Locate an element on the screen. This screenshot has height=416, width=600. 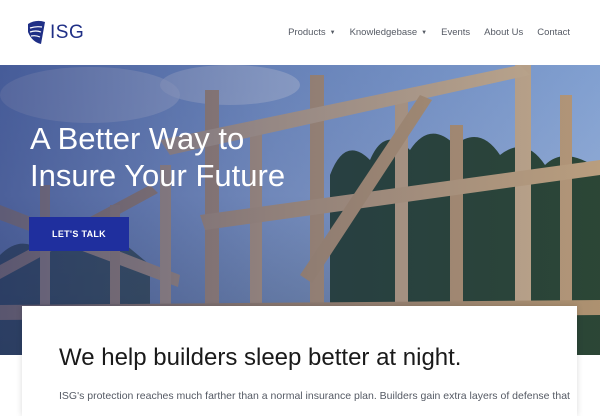
nav-label: Knowledgebase is located at coordinates (383, 32).